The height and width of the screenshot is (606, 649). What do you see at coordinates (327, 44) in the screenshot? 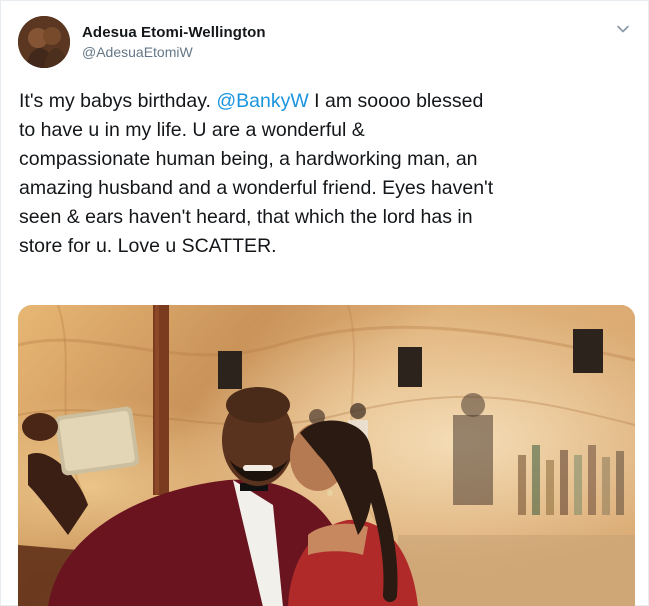
I see `tweet-header: Adesua Etomi-Wellington @AdesuaEtomiW` at bounding box center [327, 44].